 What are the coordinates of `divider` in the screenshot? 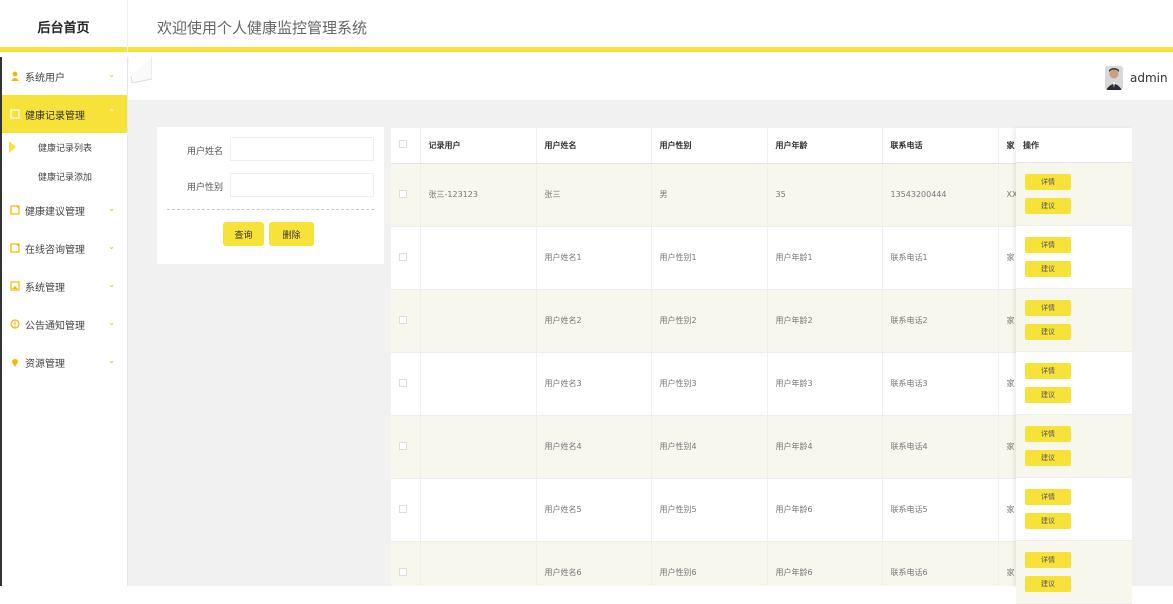 It's located at (270, 209).